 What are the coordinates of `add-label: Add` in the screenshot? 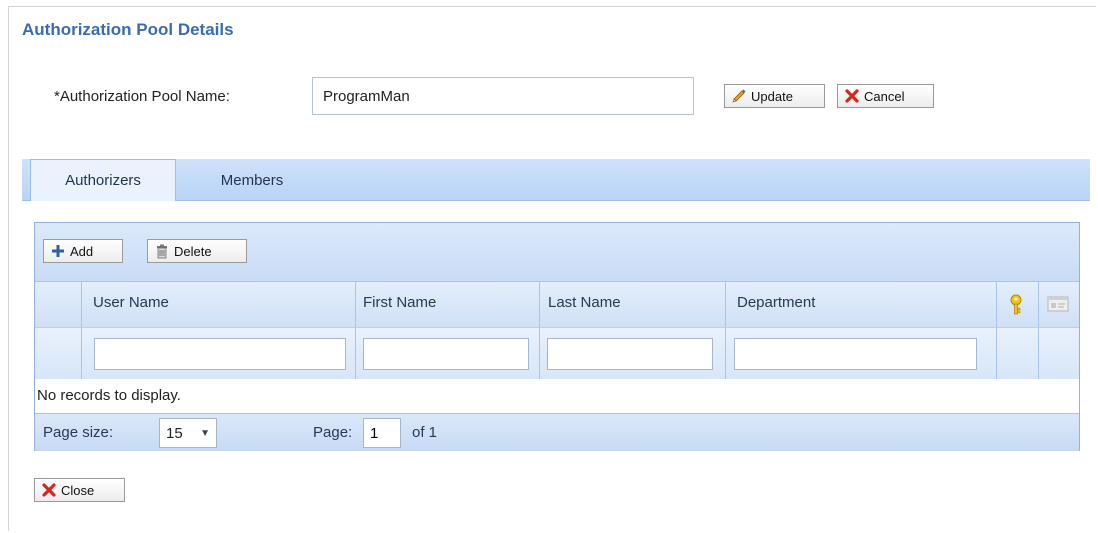 It's located at (82, 251).